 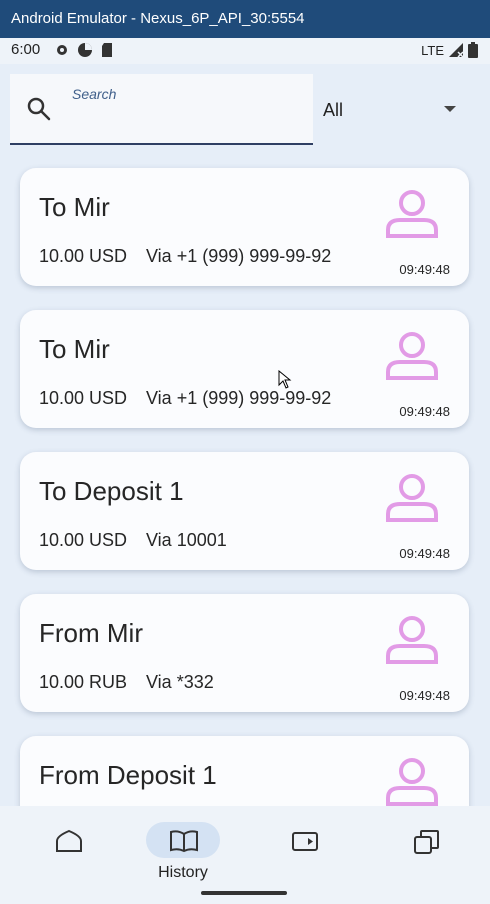 What do you see at coordinates (305, 841) in the screenshot?
I see `card-icon` at bounding box center [305, 841].